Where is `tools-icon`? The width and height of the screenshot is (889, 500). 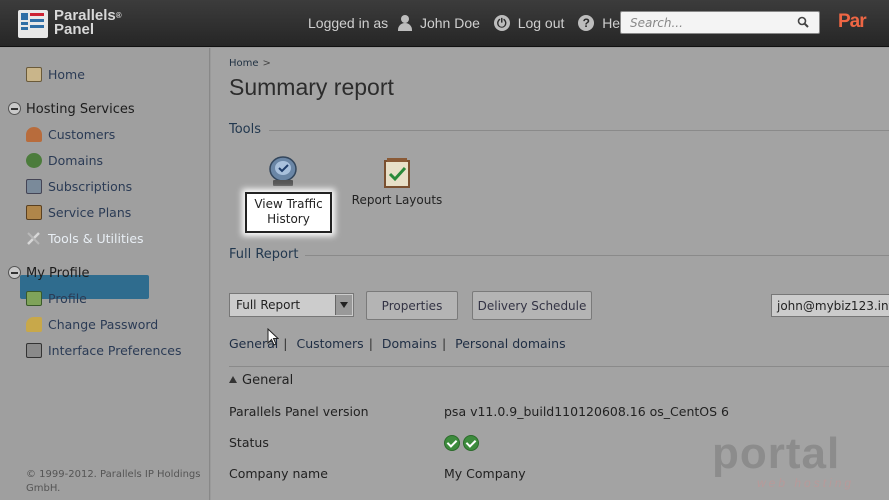 tools-icon is located at coordinates (34, 238).